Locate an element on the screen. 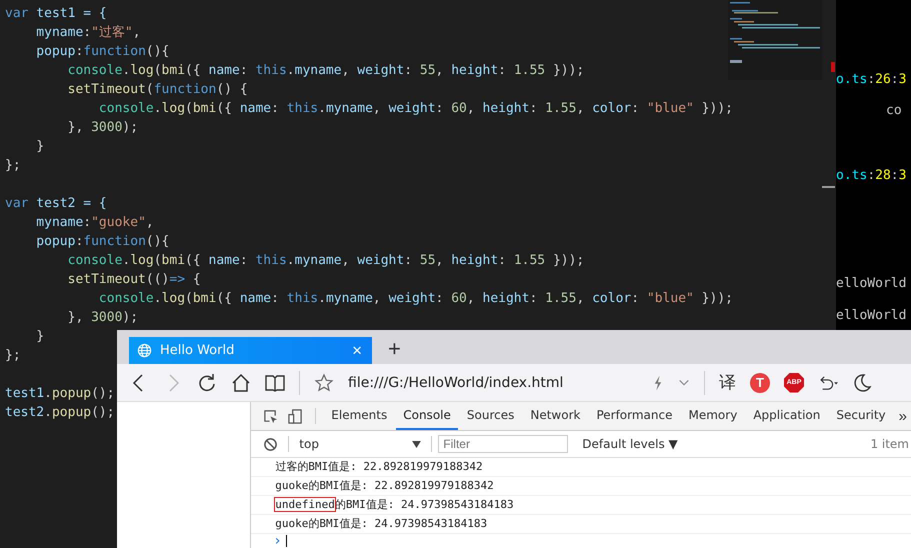 The width and height of the screenshot is (911, 548). code-line: myname:"过客", is located at coordinates (88, 32).